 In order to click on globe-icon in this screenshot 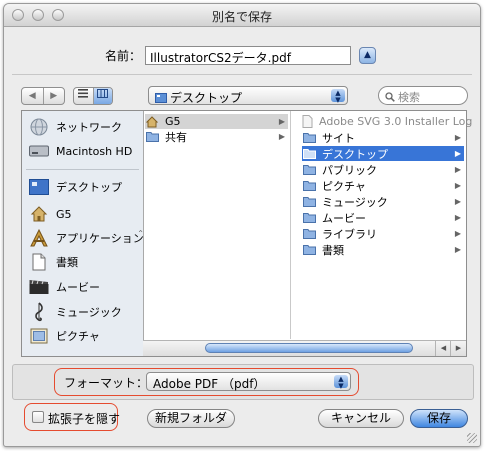, I will do `click(39, 127)`.